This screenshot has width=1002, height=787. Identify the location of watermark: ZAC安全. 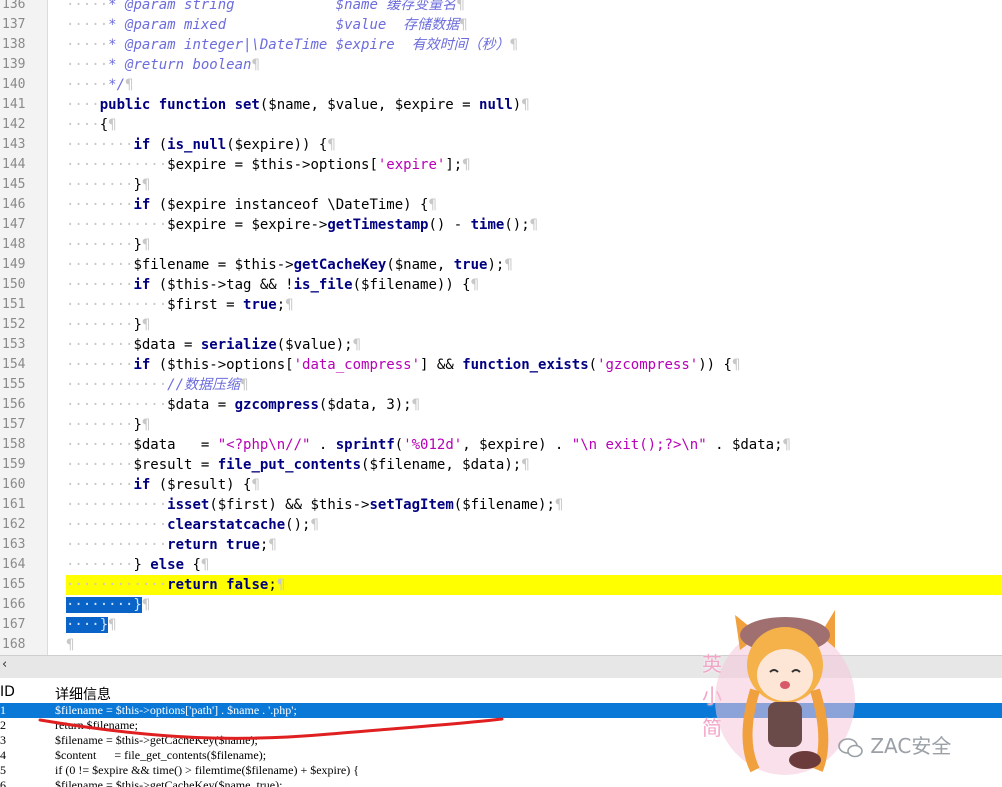
(894, 744).